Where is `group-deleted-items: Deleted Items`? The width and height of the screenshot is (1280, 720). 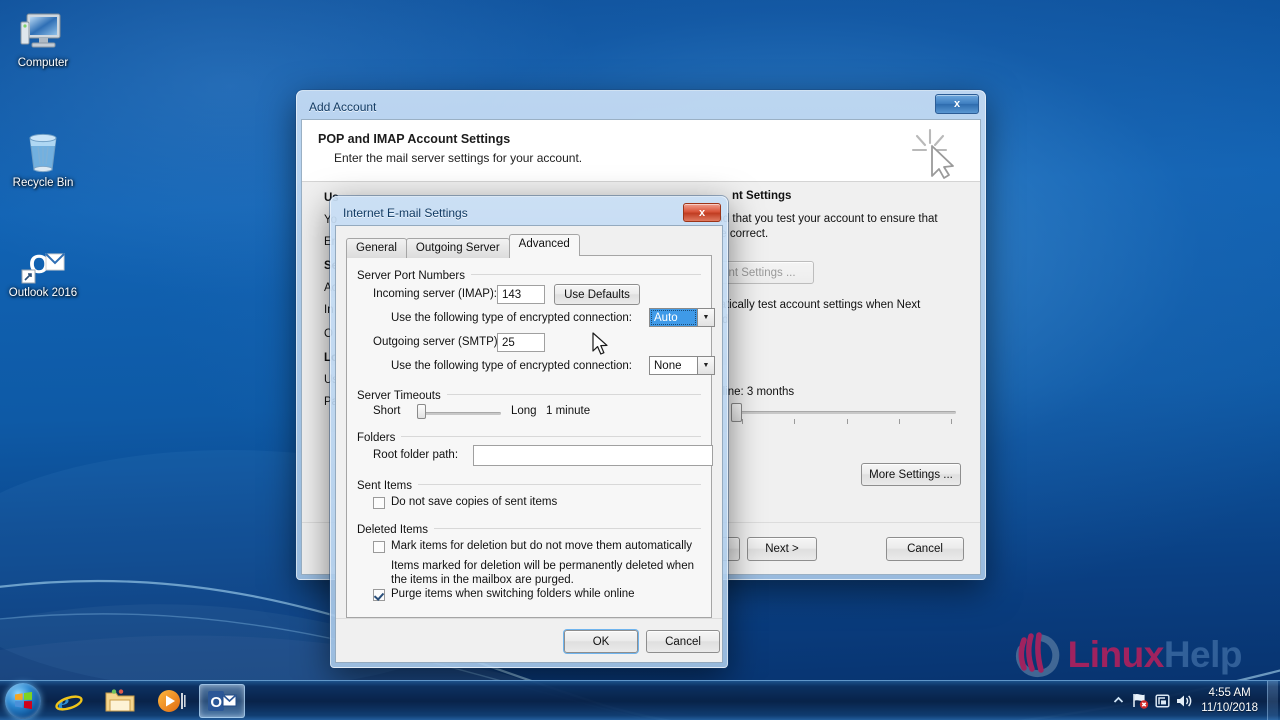
group-deleted-items: Deleted Items is located at coordinates (529, 529).